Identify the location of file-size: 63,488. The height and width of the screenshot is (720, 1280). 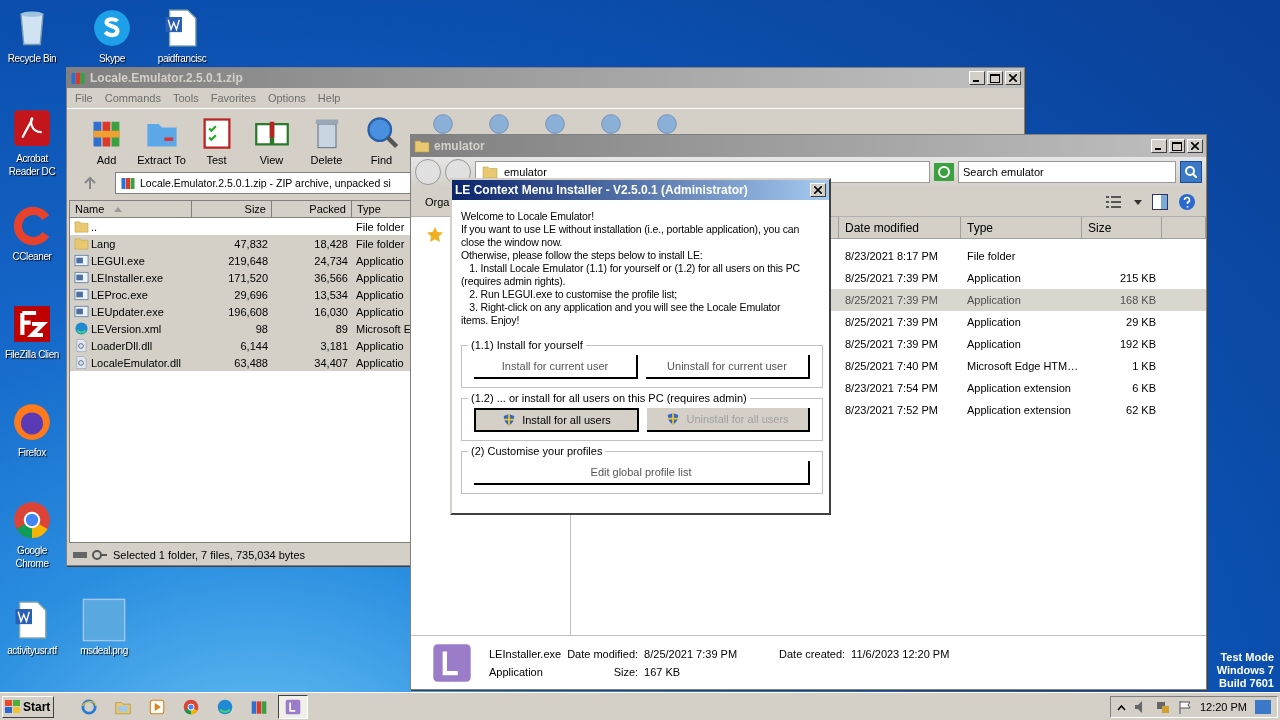
(251, 362).